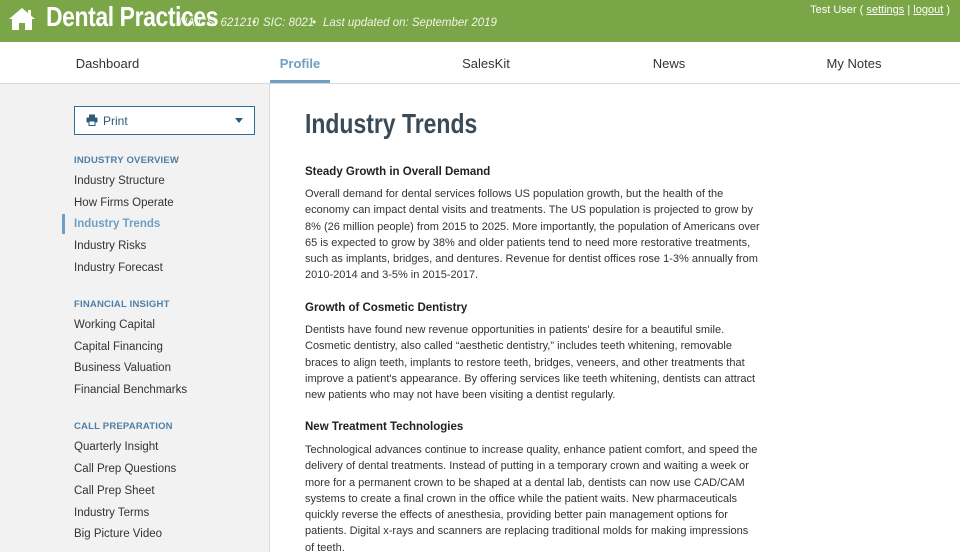  I want to click on sidebar-item-call-prep-sheet: Call Prep Sheet, so click(114, 491).